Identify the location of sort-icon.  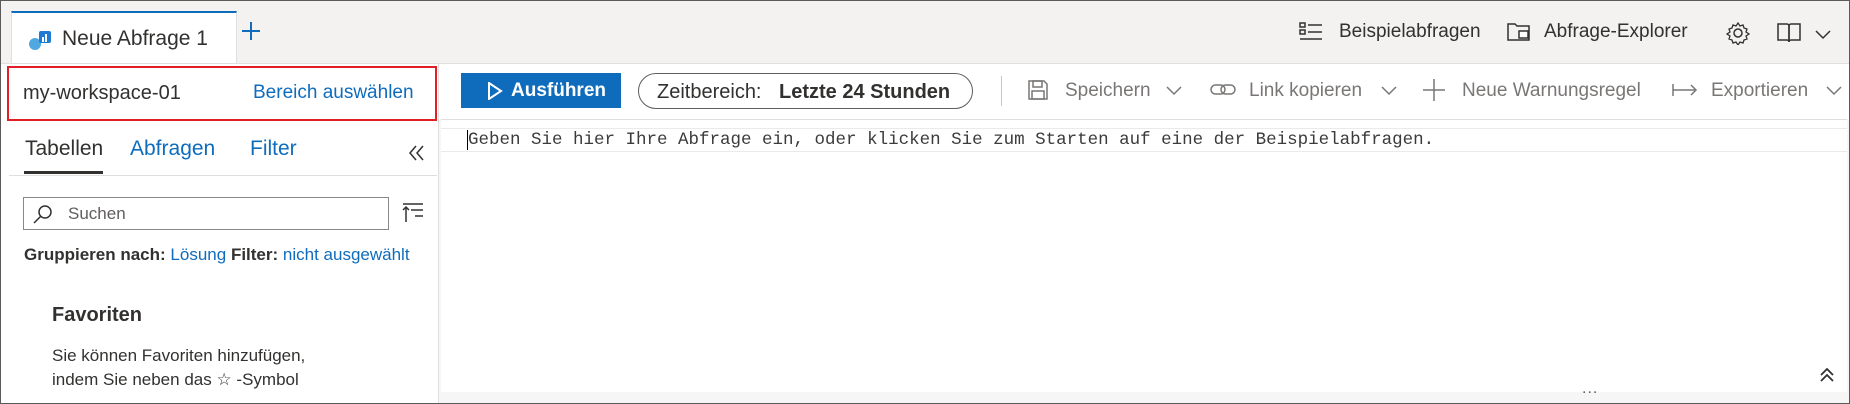
(413, 212).